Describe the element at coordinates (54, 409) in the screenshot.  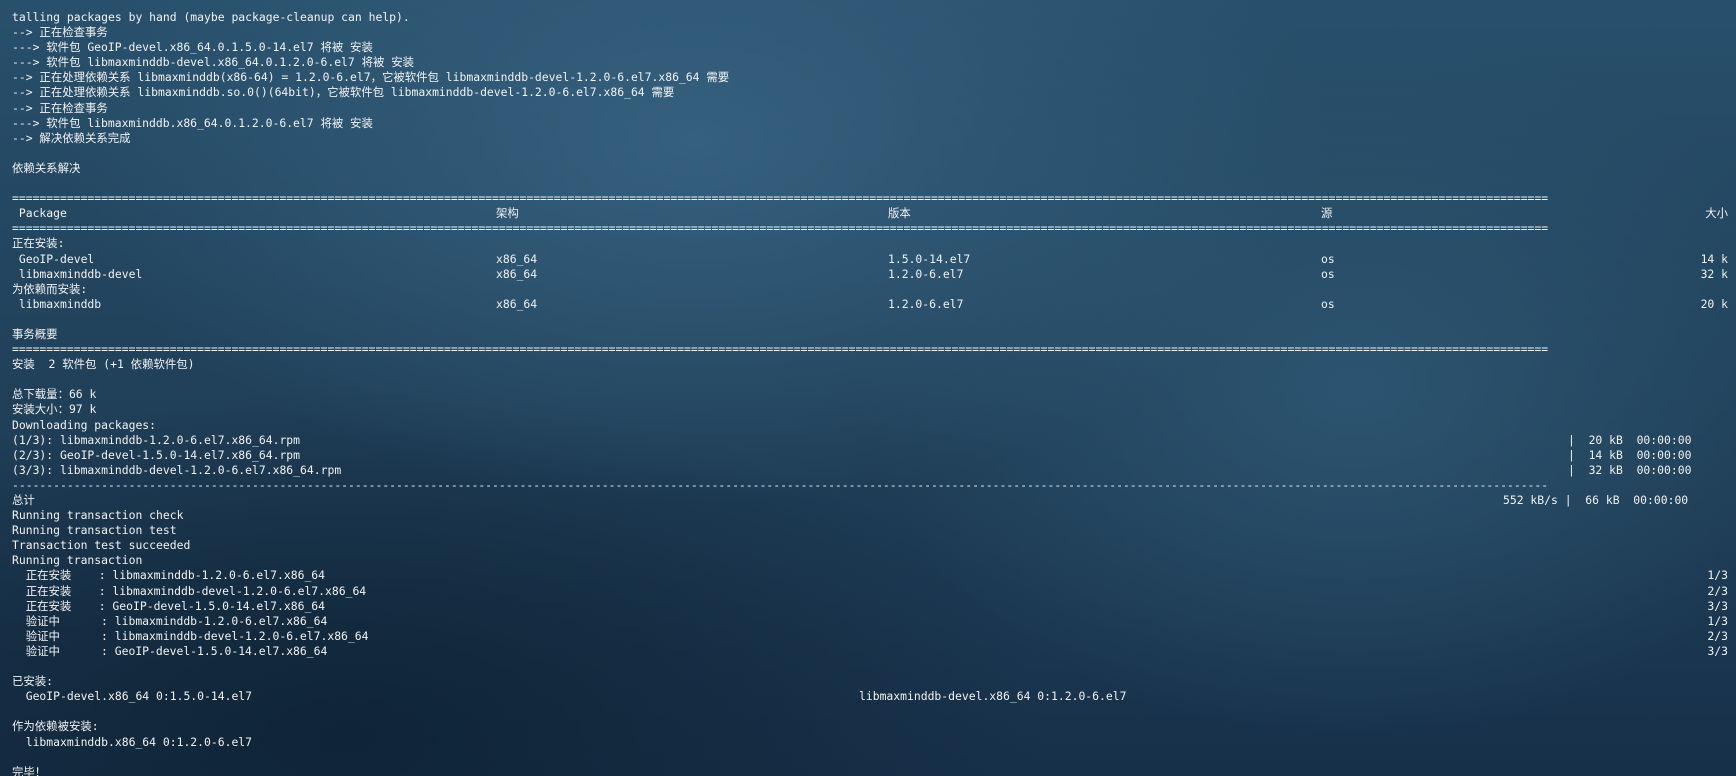
I see `install-size: 安装大小：97 k` at that location.